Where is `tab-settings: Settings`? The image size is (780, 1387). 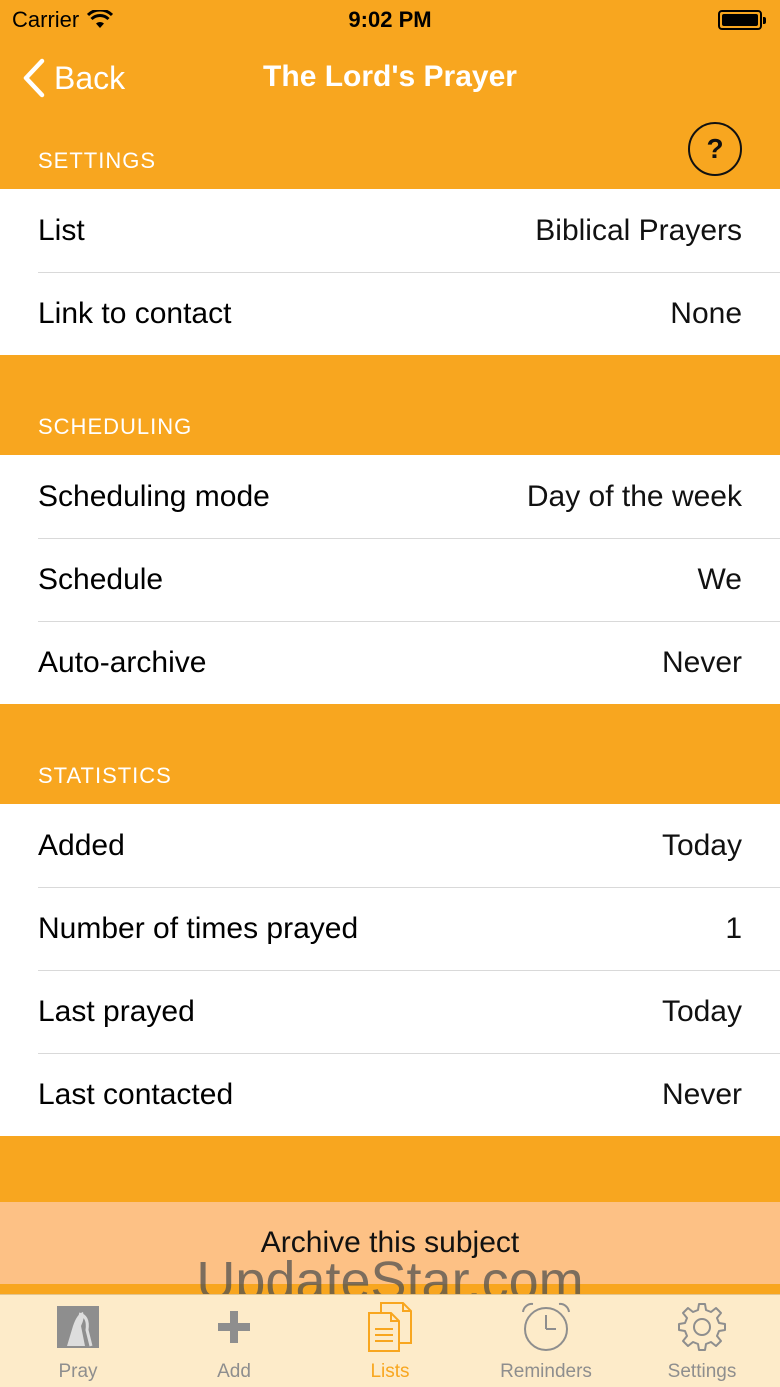 tab-settings: Settings is located at coordinates (702, 1341).